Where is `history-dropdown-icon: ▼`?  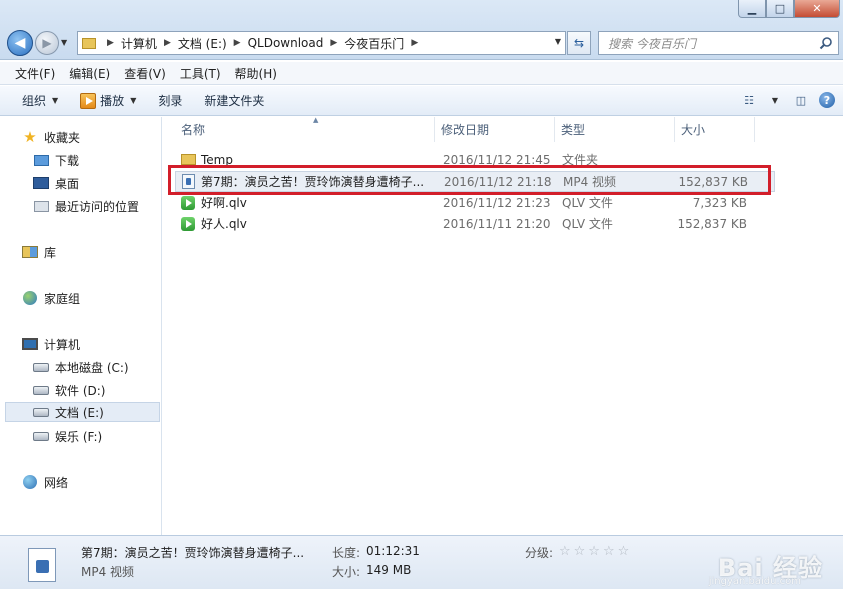
history-dropdown-icon: ▼ is located at coordinates (64, 42).